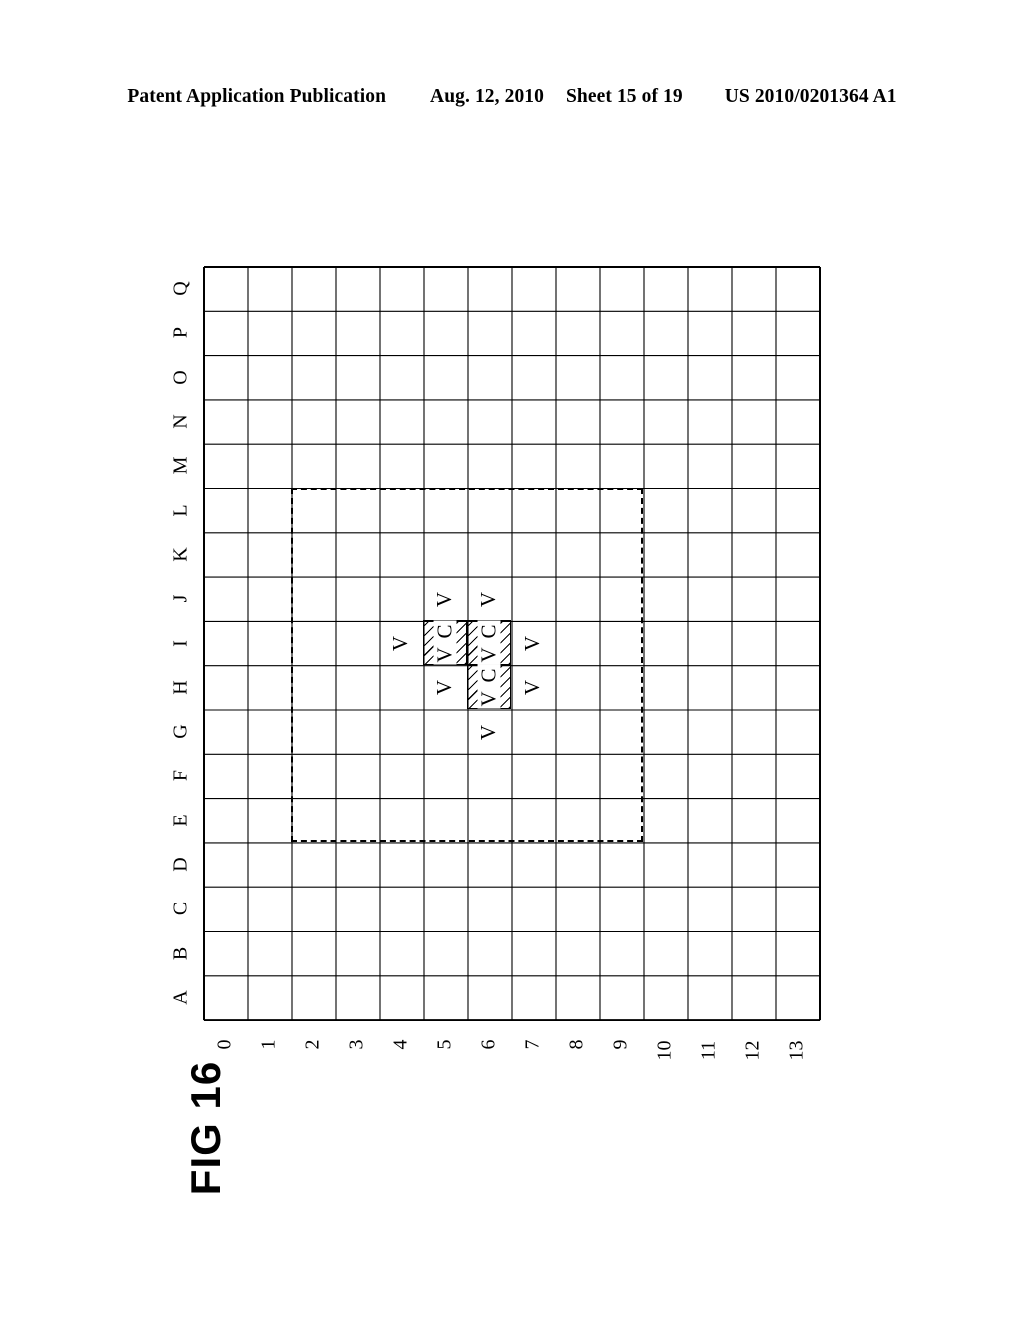 This screenshot has width=1024, height=1320. I want to click on axis-letter-n: N, so click(180, 421).